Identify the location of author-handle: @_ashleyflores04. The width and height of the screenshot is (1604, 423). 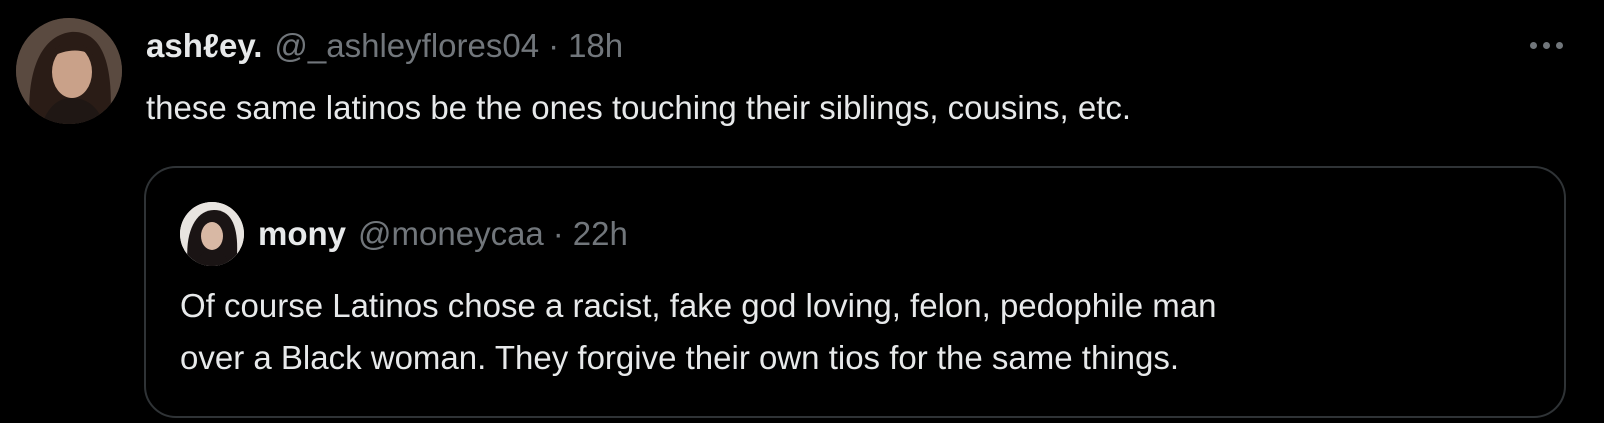
(406, 46).